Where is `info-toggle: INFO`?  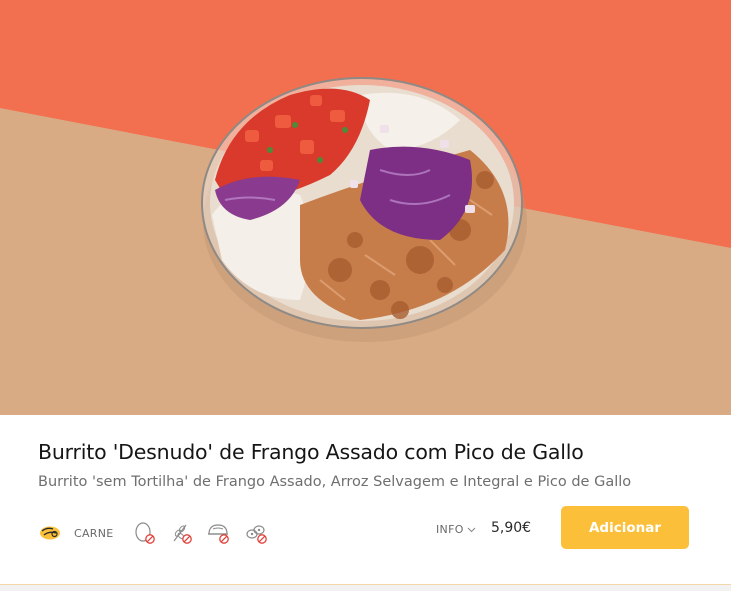
info-toggle: INFO is located at coordinates (456, 529).